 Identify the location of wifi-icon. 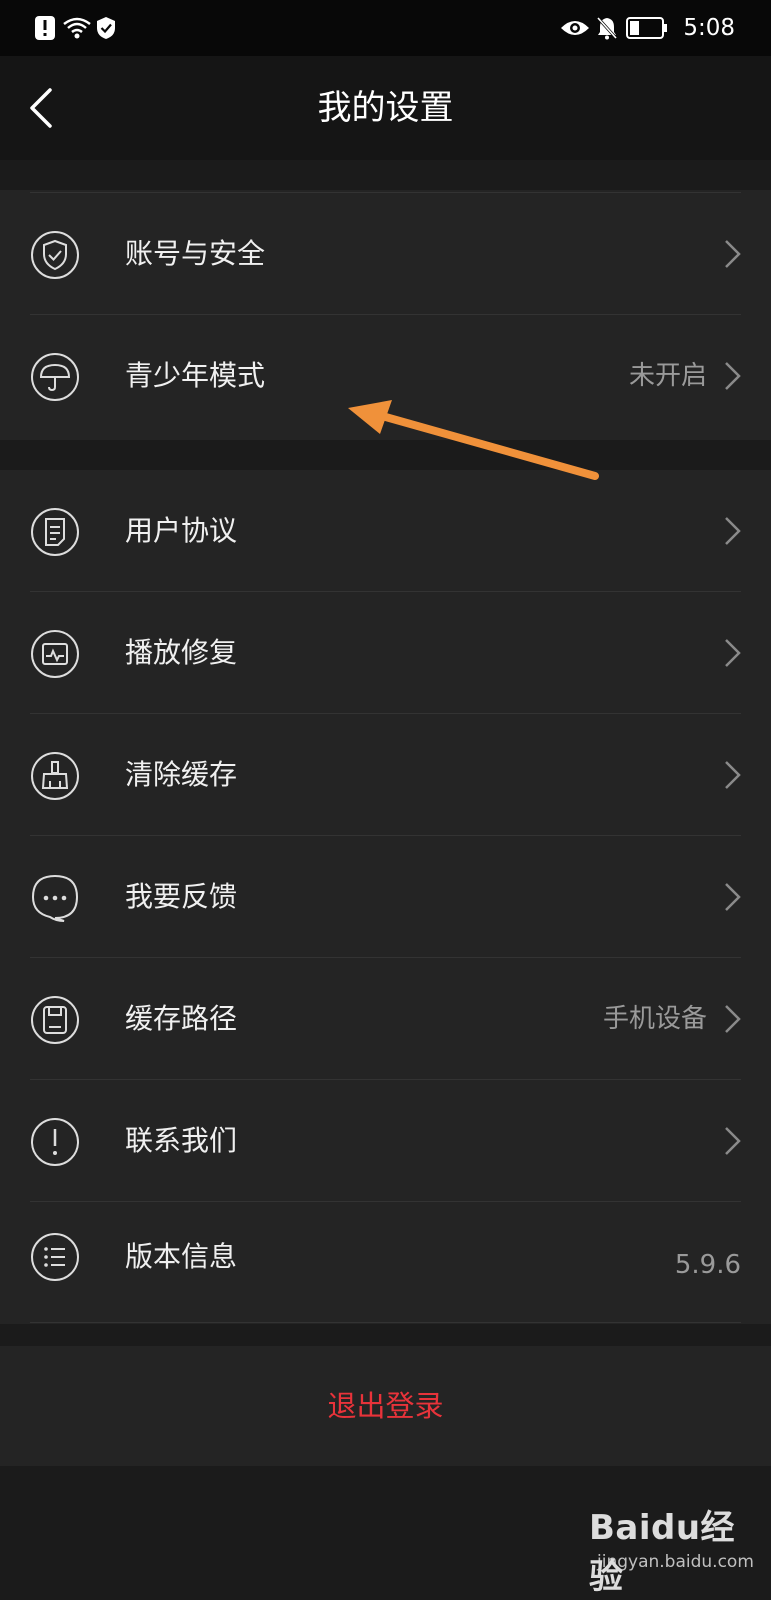
(77, 28).